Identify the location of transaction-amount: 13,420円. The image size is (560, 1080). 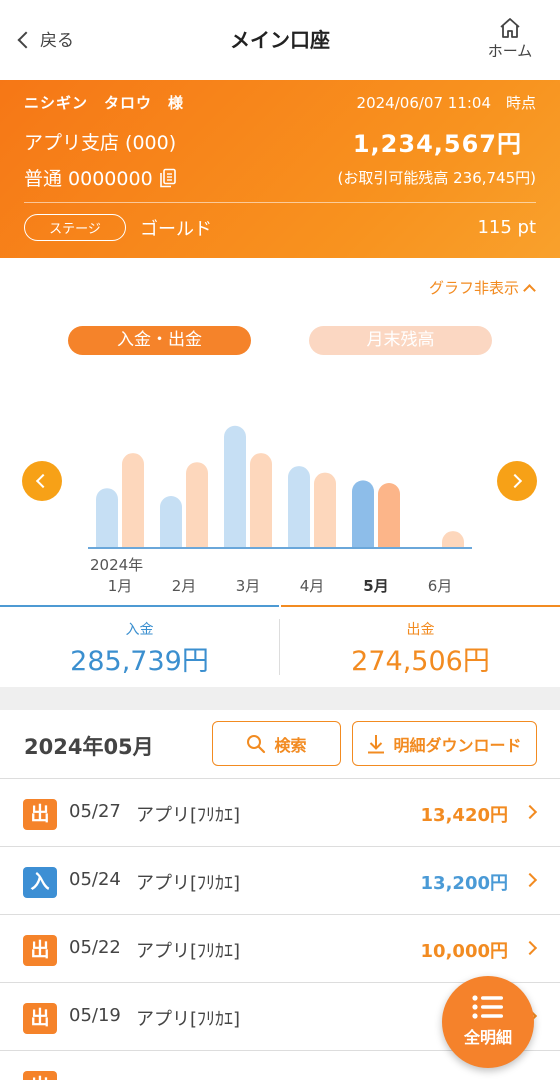
(464, 815).